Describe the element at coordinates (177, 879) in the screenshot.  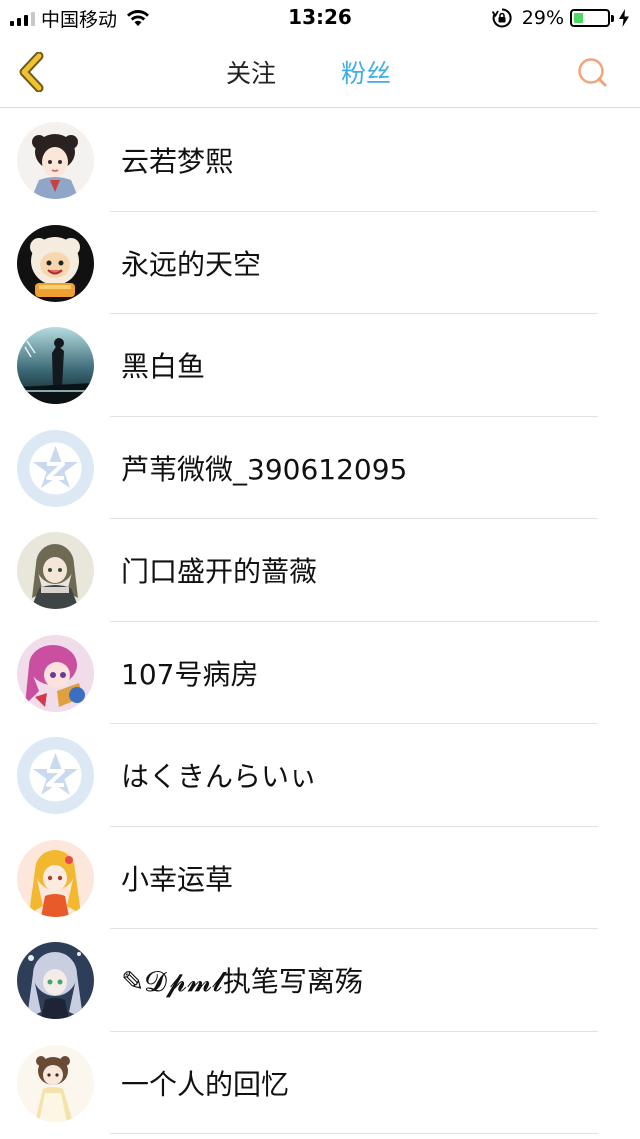
I see `fan-name: 小幸运草` at that location.